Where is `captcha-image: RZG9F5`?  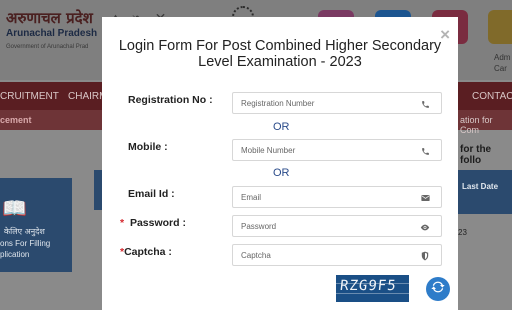 captcha-image: RZG9F5 is located at coordinates (372, 288).